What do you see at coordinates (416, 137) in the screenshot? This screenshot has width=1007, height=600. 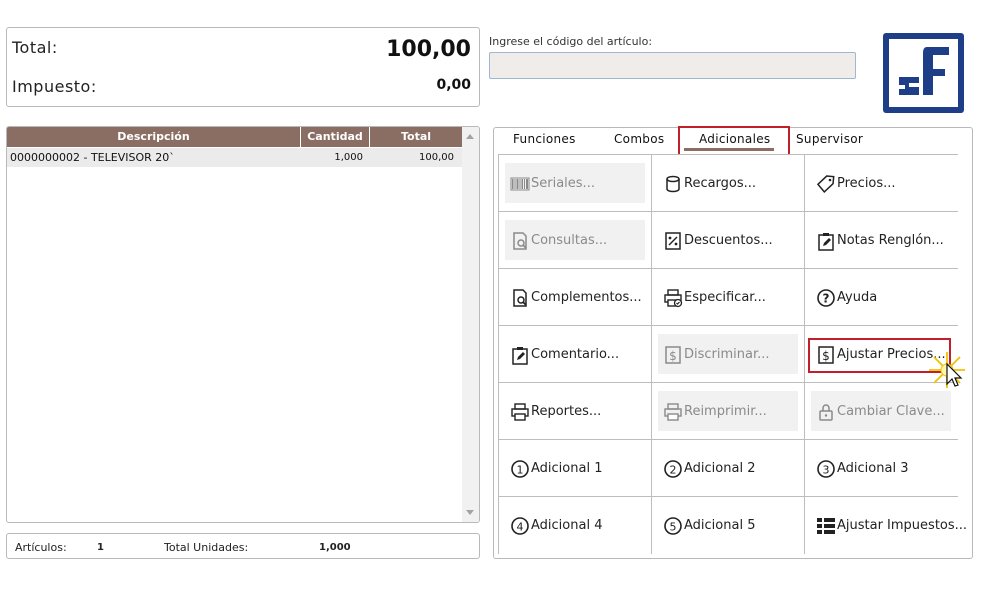 I see `column-header-total: Total` at bounding box center [416, 137].